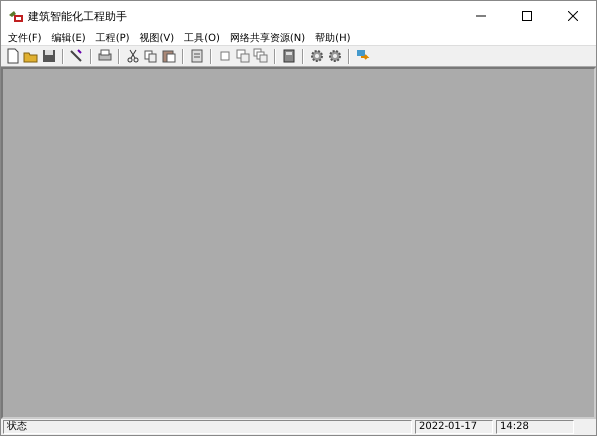 This screenshot has height=436, width=597. Describe the element at coordinates (527, 16) in the screenshot. I see `maximize-icon` at that location.